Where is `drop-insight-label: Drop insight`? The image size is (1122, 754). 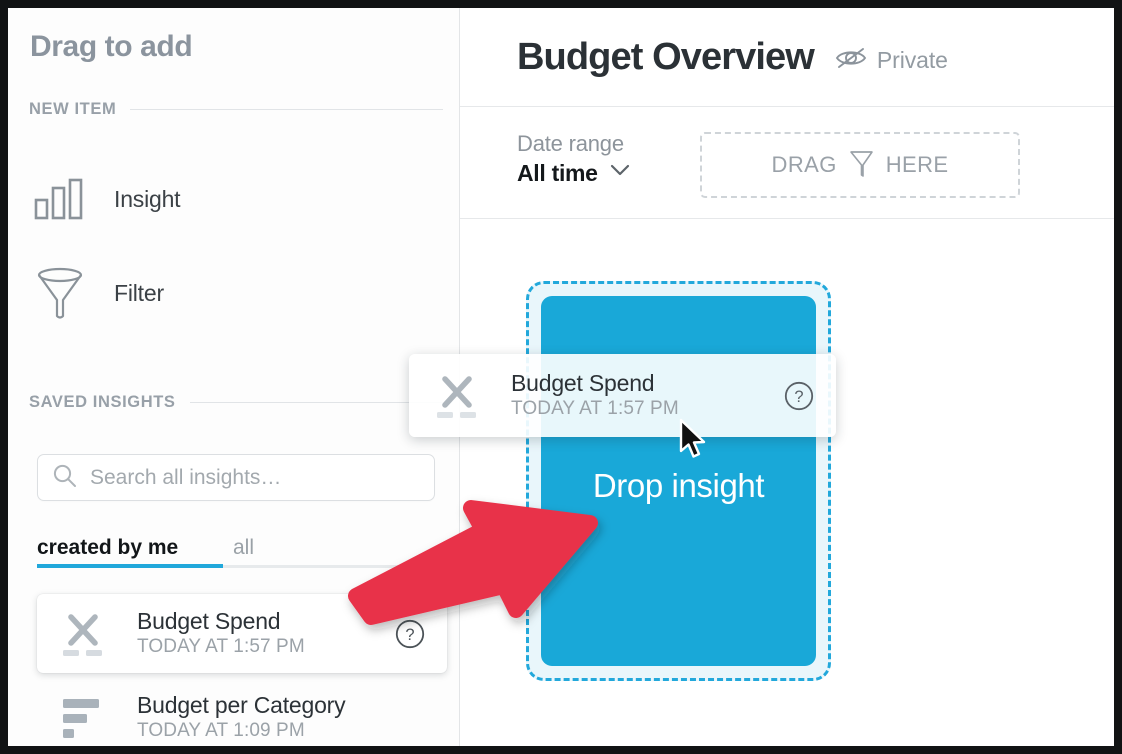 drop-insight-label: Drop insight is located at coordinates (678, 485).